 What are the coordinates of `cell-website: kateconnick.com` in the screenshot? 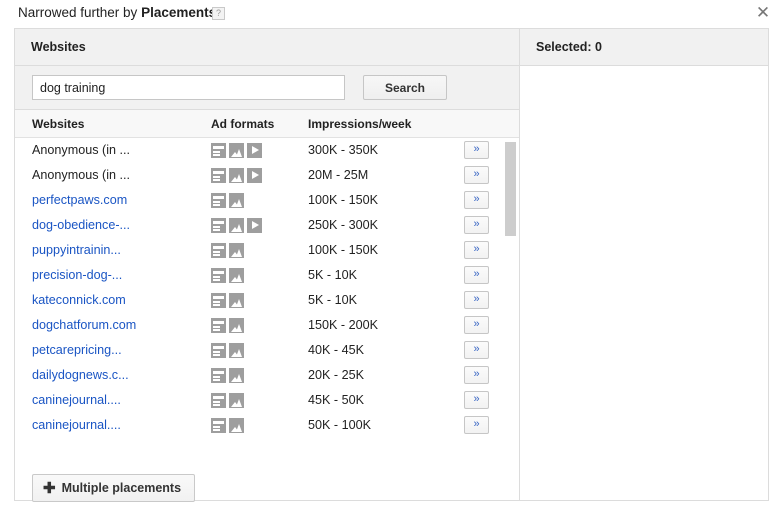 It's located at (79, 300).